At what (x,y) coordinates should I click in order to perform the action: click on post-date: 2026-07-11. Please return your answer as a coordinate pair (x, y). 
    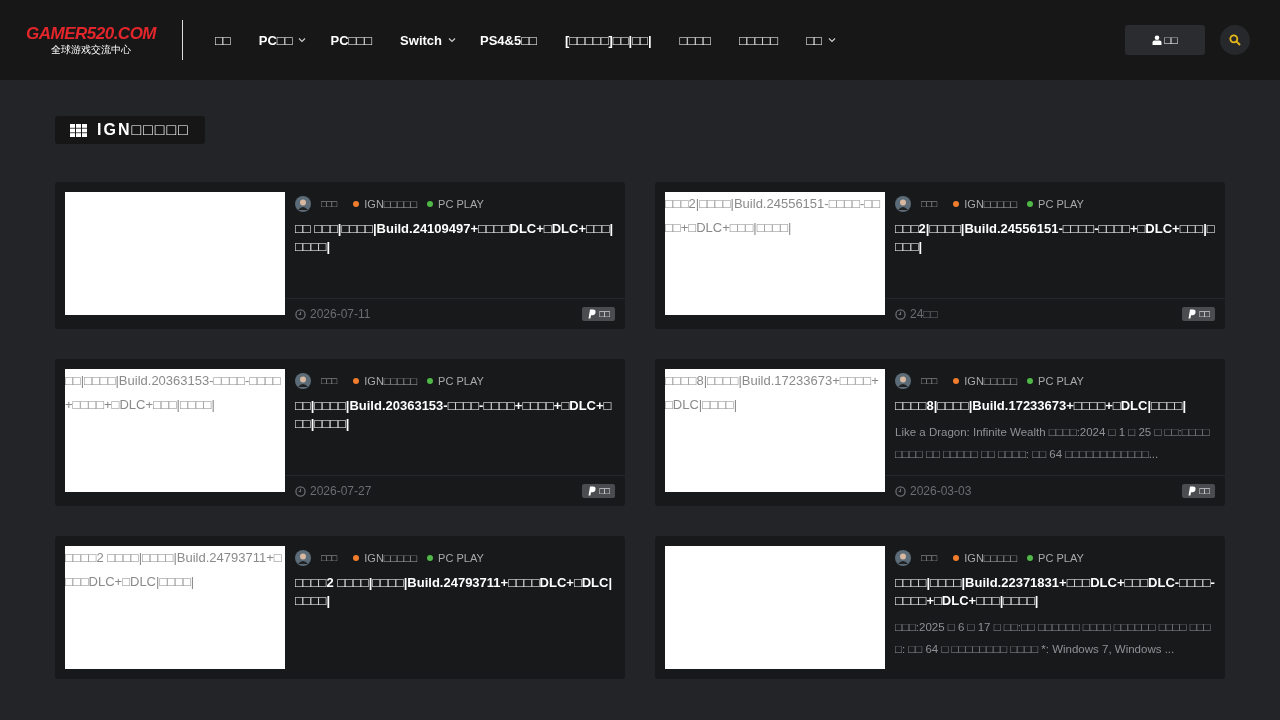
    Looking at the image, I should click on (333, 314).